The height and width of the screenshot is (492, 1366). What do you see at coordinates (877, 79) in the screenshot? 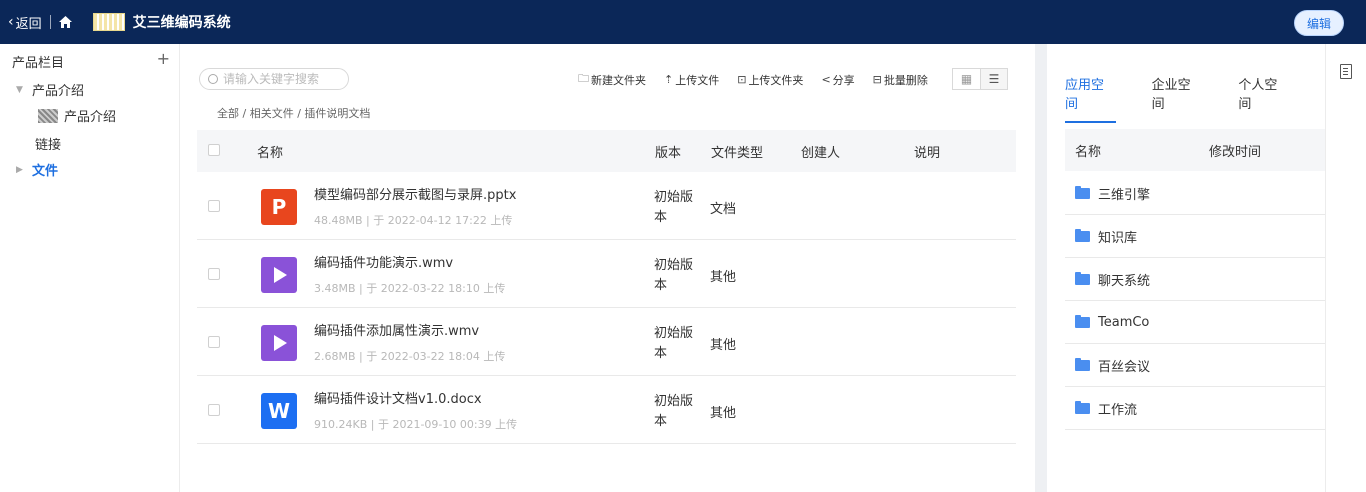
I see `batch-delete-icon: ⊟` at bounding box center [877, 79].